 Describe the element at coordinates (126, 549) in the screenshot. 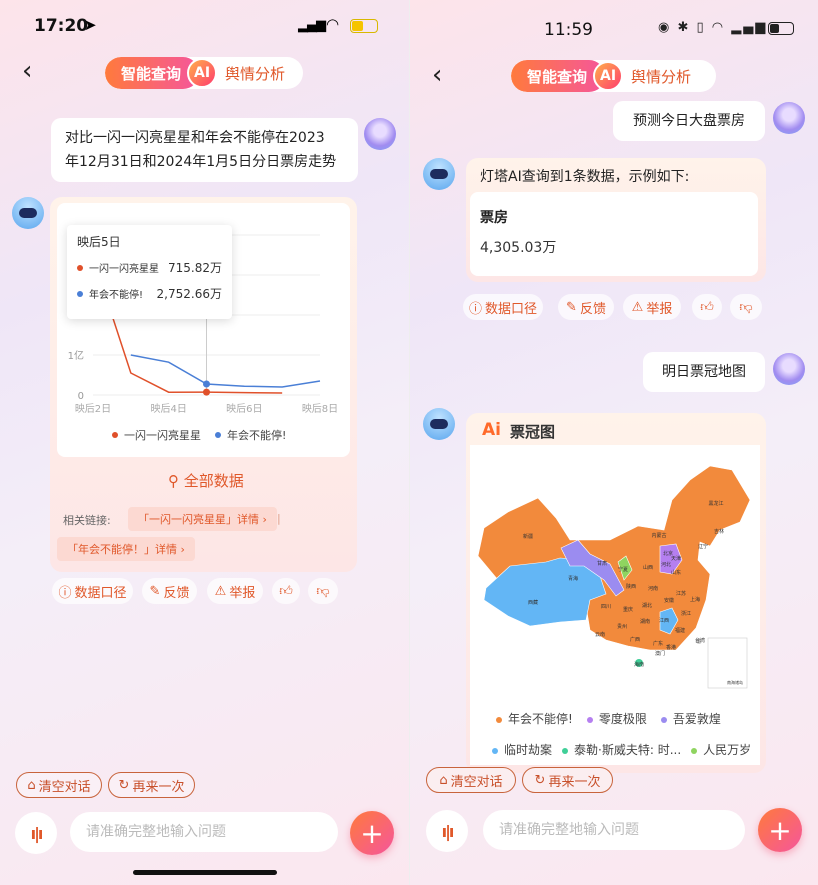

I see `link-movie-2: 「年会不能停！」详情 ›` at that location.